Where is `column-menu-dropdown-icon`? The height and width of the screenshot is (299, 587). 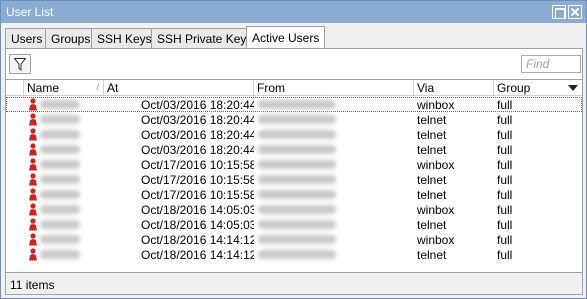
column-menu-dropdown-icon is located at coordinates (573, 88).